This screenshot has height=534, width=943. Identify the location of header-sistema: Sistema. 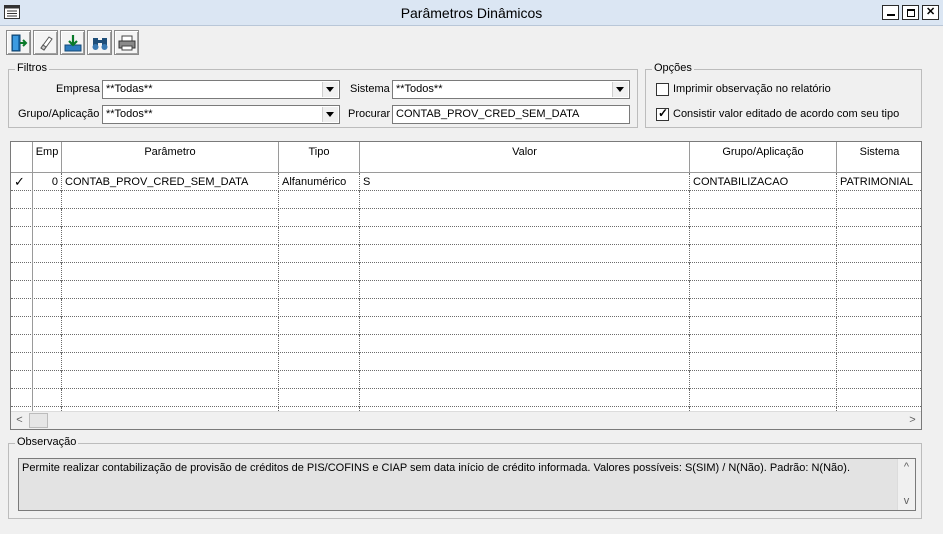
(879, 157).